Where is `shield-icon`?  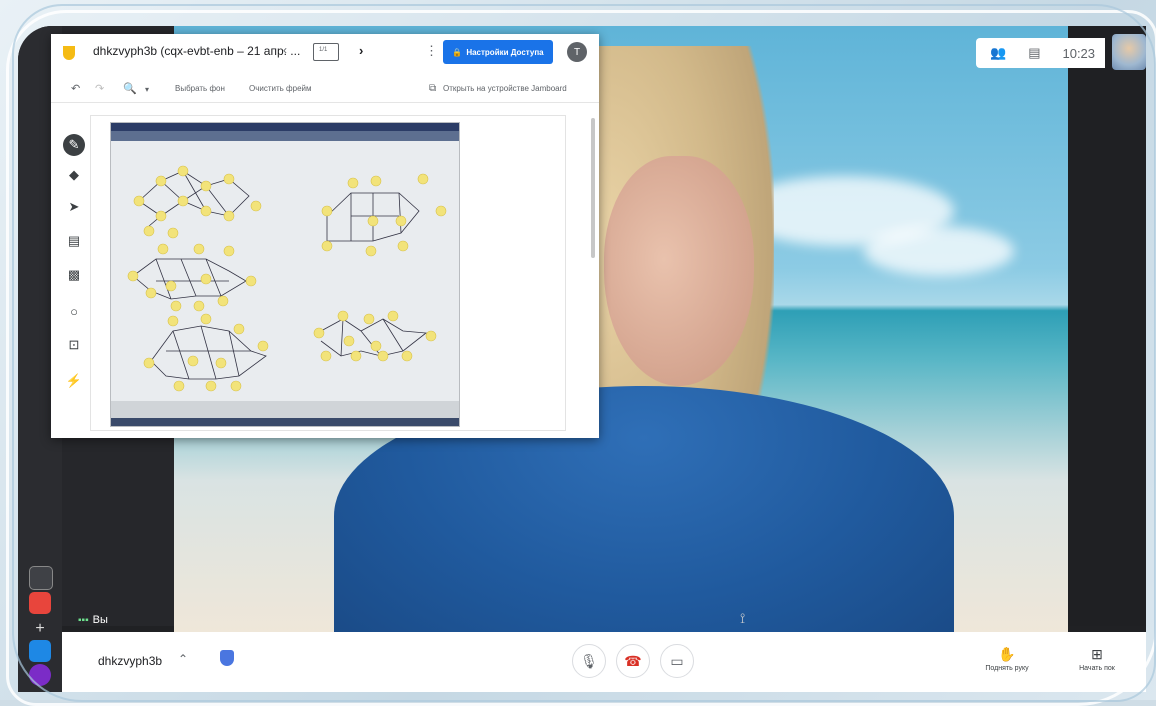
shield-icon is located at coordinates (227, 658).